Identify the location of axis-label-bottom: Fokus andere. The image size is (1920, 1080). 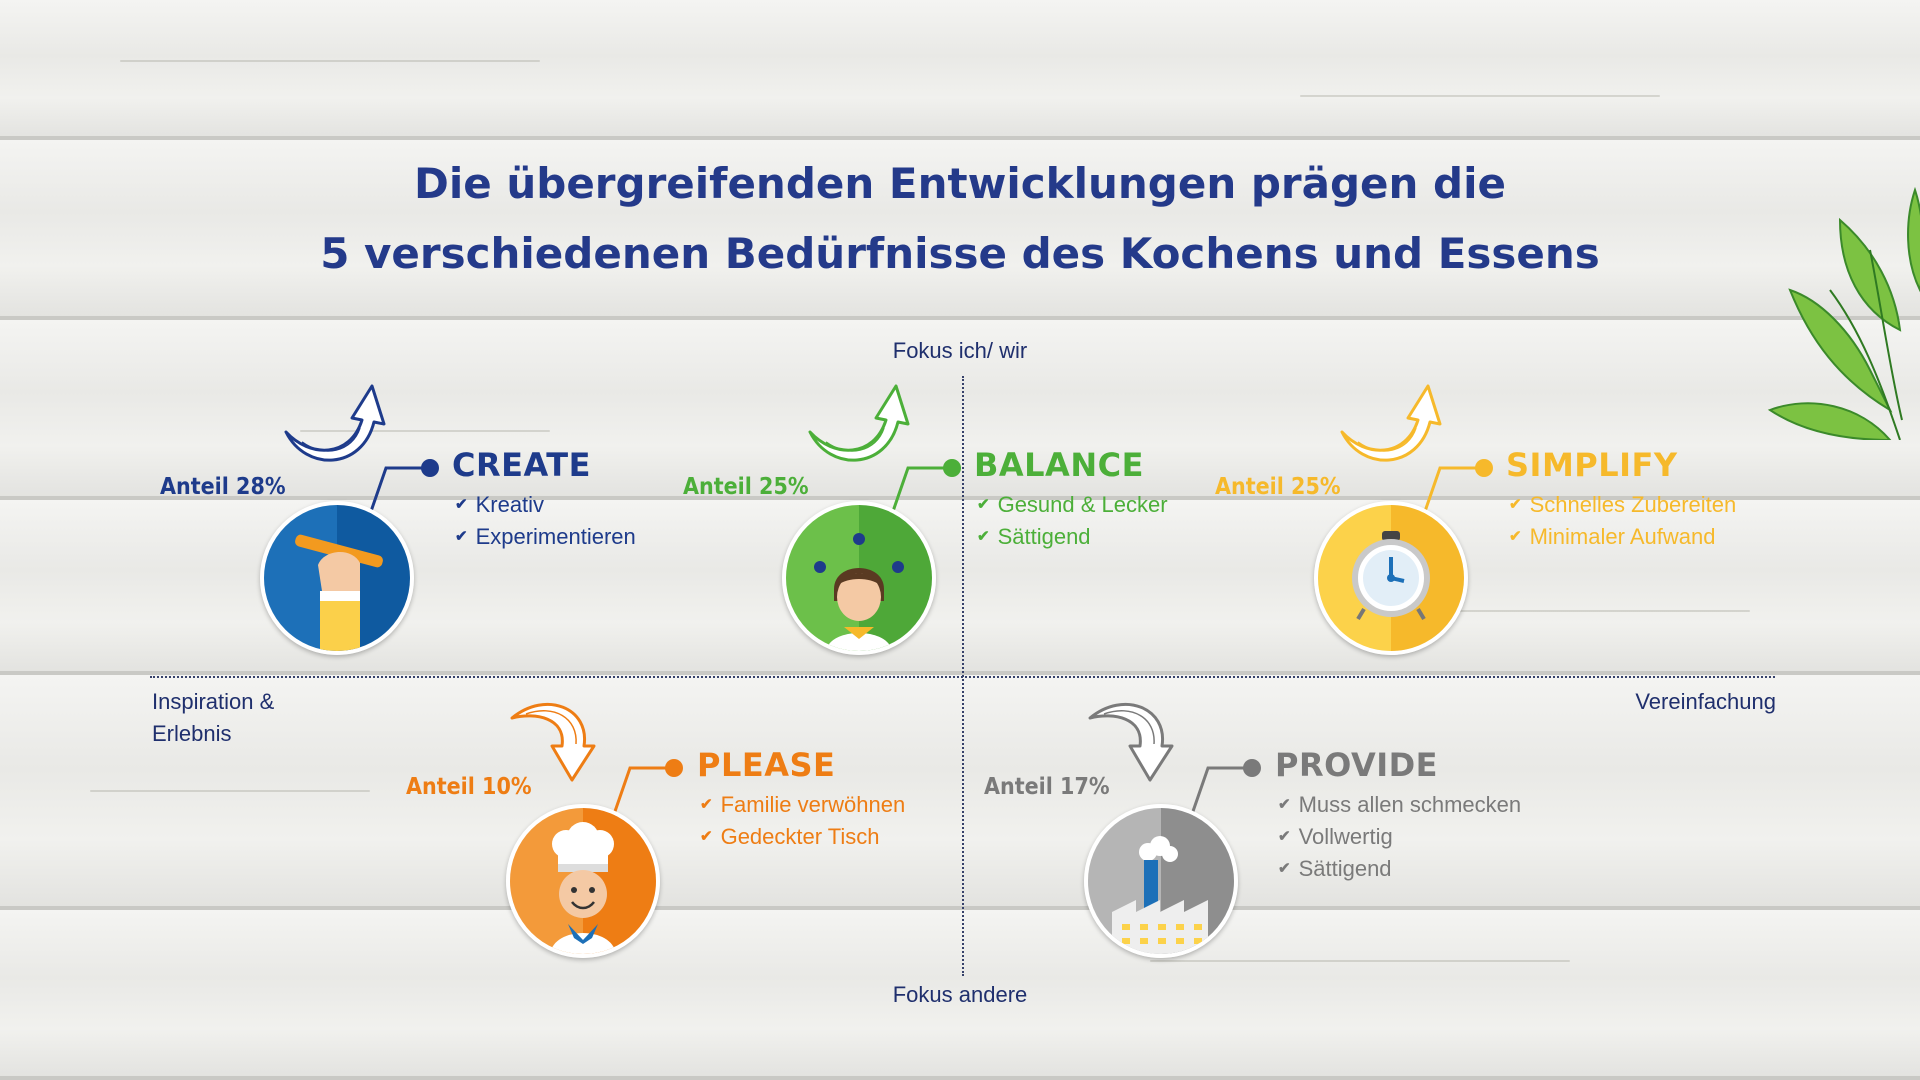
(960, 994).